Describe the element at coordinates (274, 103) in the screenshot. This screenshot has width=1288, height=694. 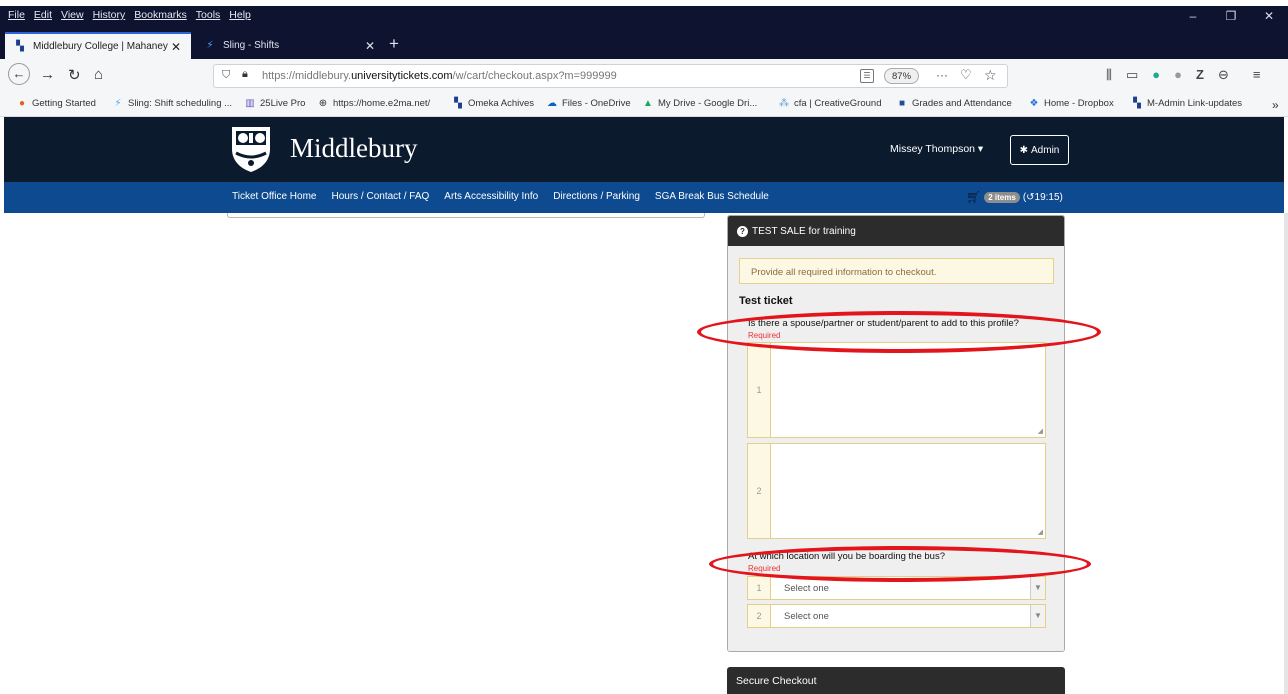
I see `bookmark-25live: ▥ 25Live Pro` at that location.